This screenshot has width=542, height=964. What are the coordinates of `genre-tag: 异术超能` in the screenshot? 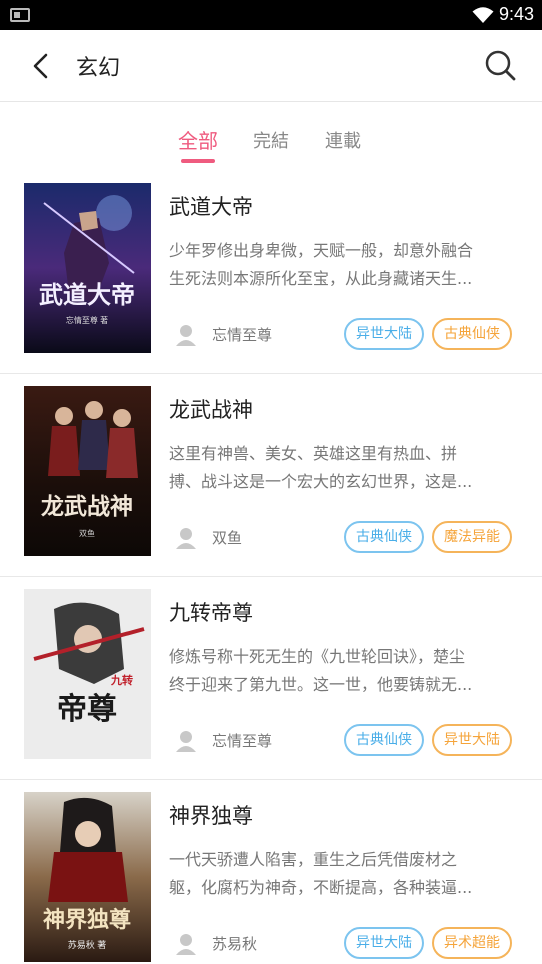 It's located at (472, 943).